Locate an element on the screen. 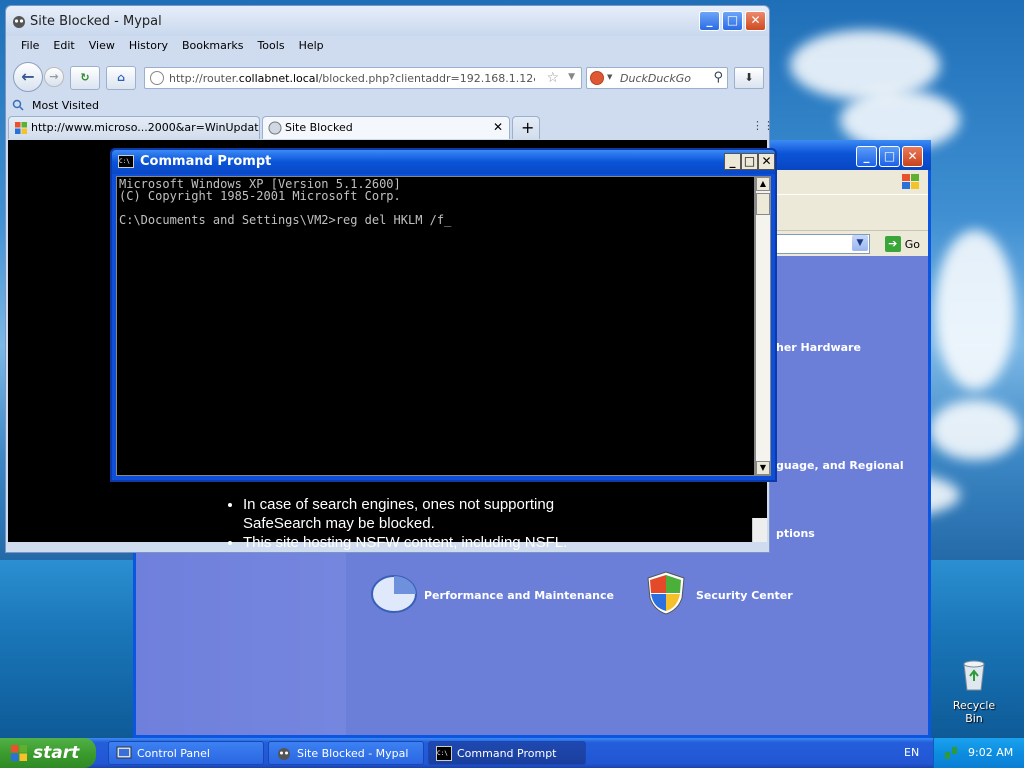 The height and width of the screenshot is (768, 1024). control-panel-icon is located at coordinates (124, 752).